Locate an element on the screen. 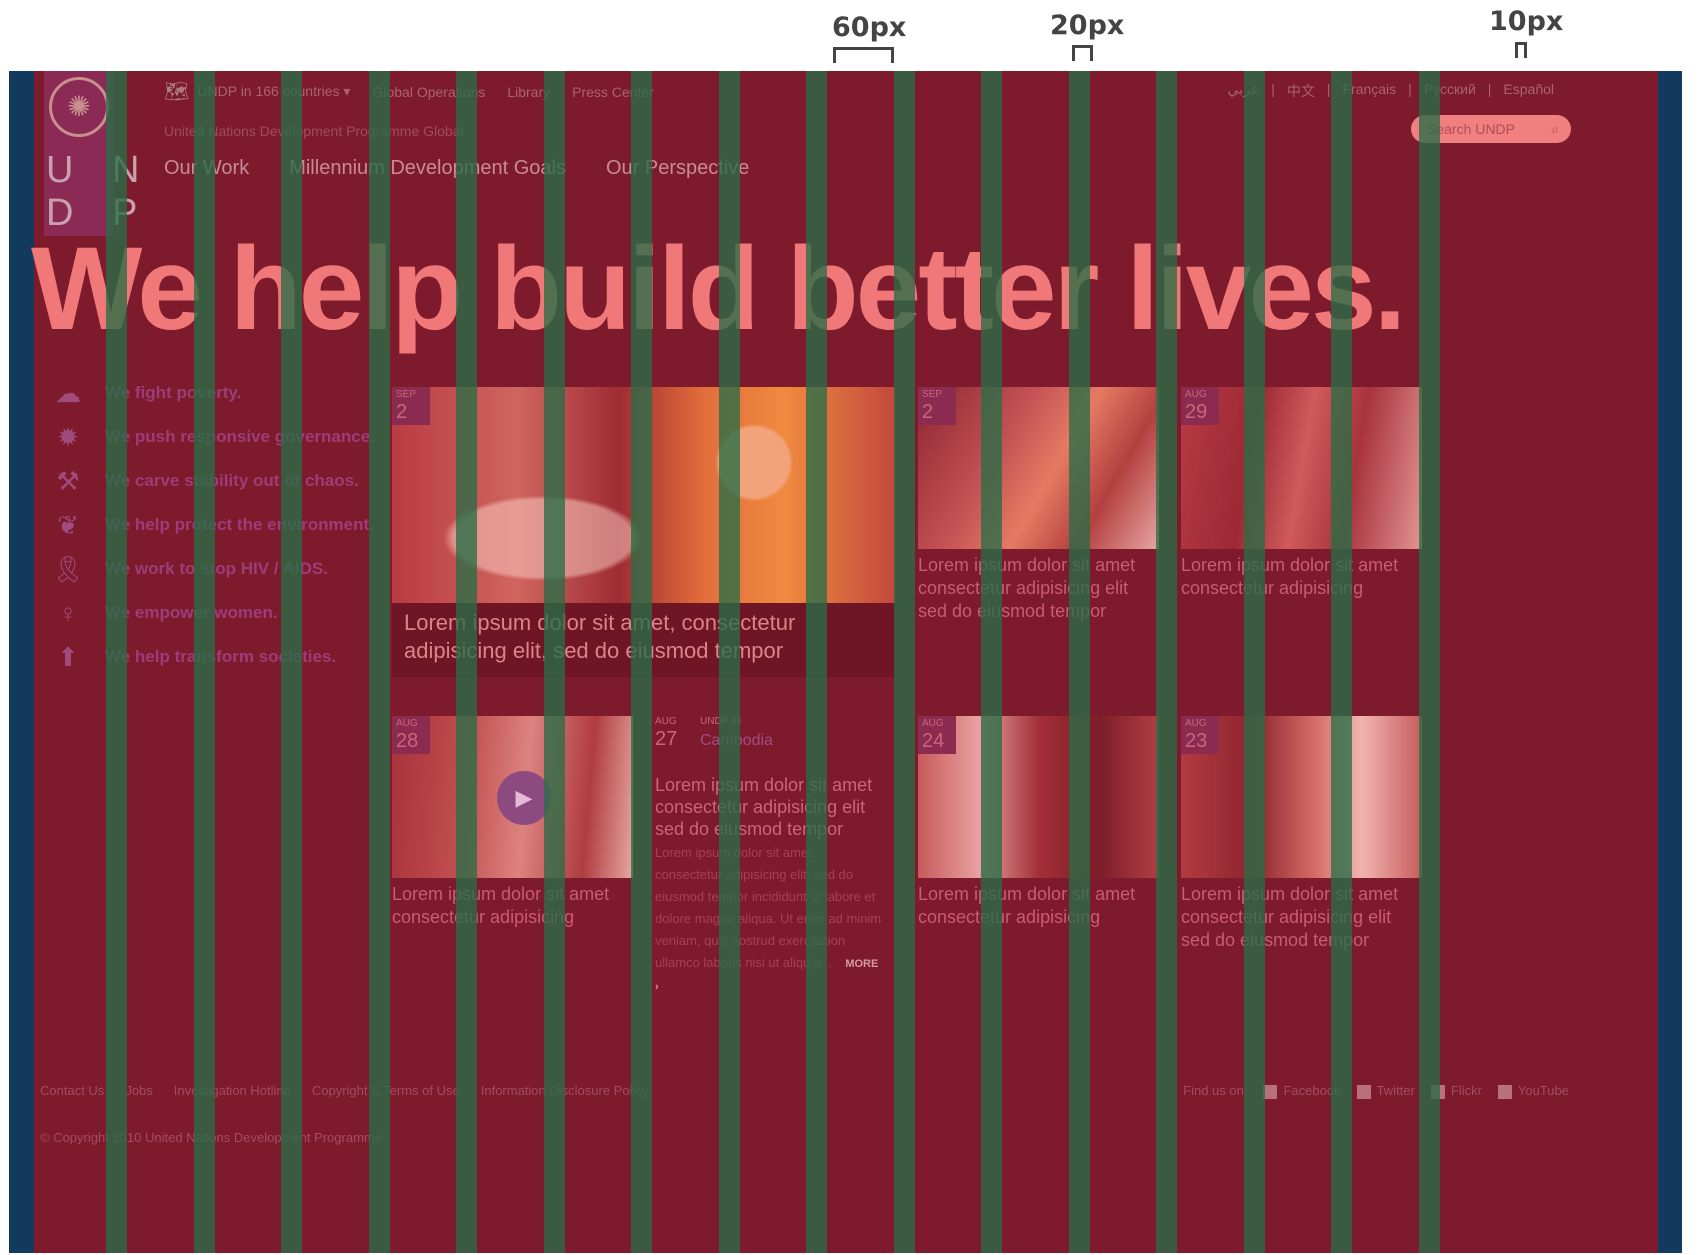 Image resolution: width=1700 pixels, height=1255 pixels. find-us-label: Find us on: is located at coordinates (1215, 1091).